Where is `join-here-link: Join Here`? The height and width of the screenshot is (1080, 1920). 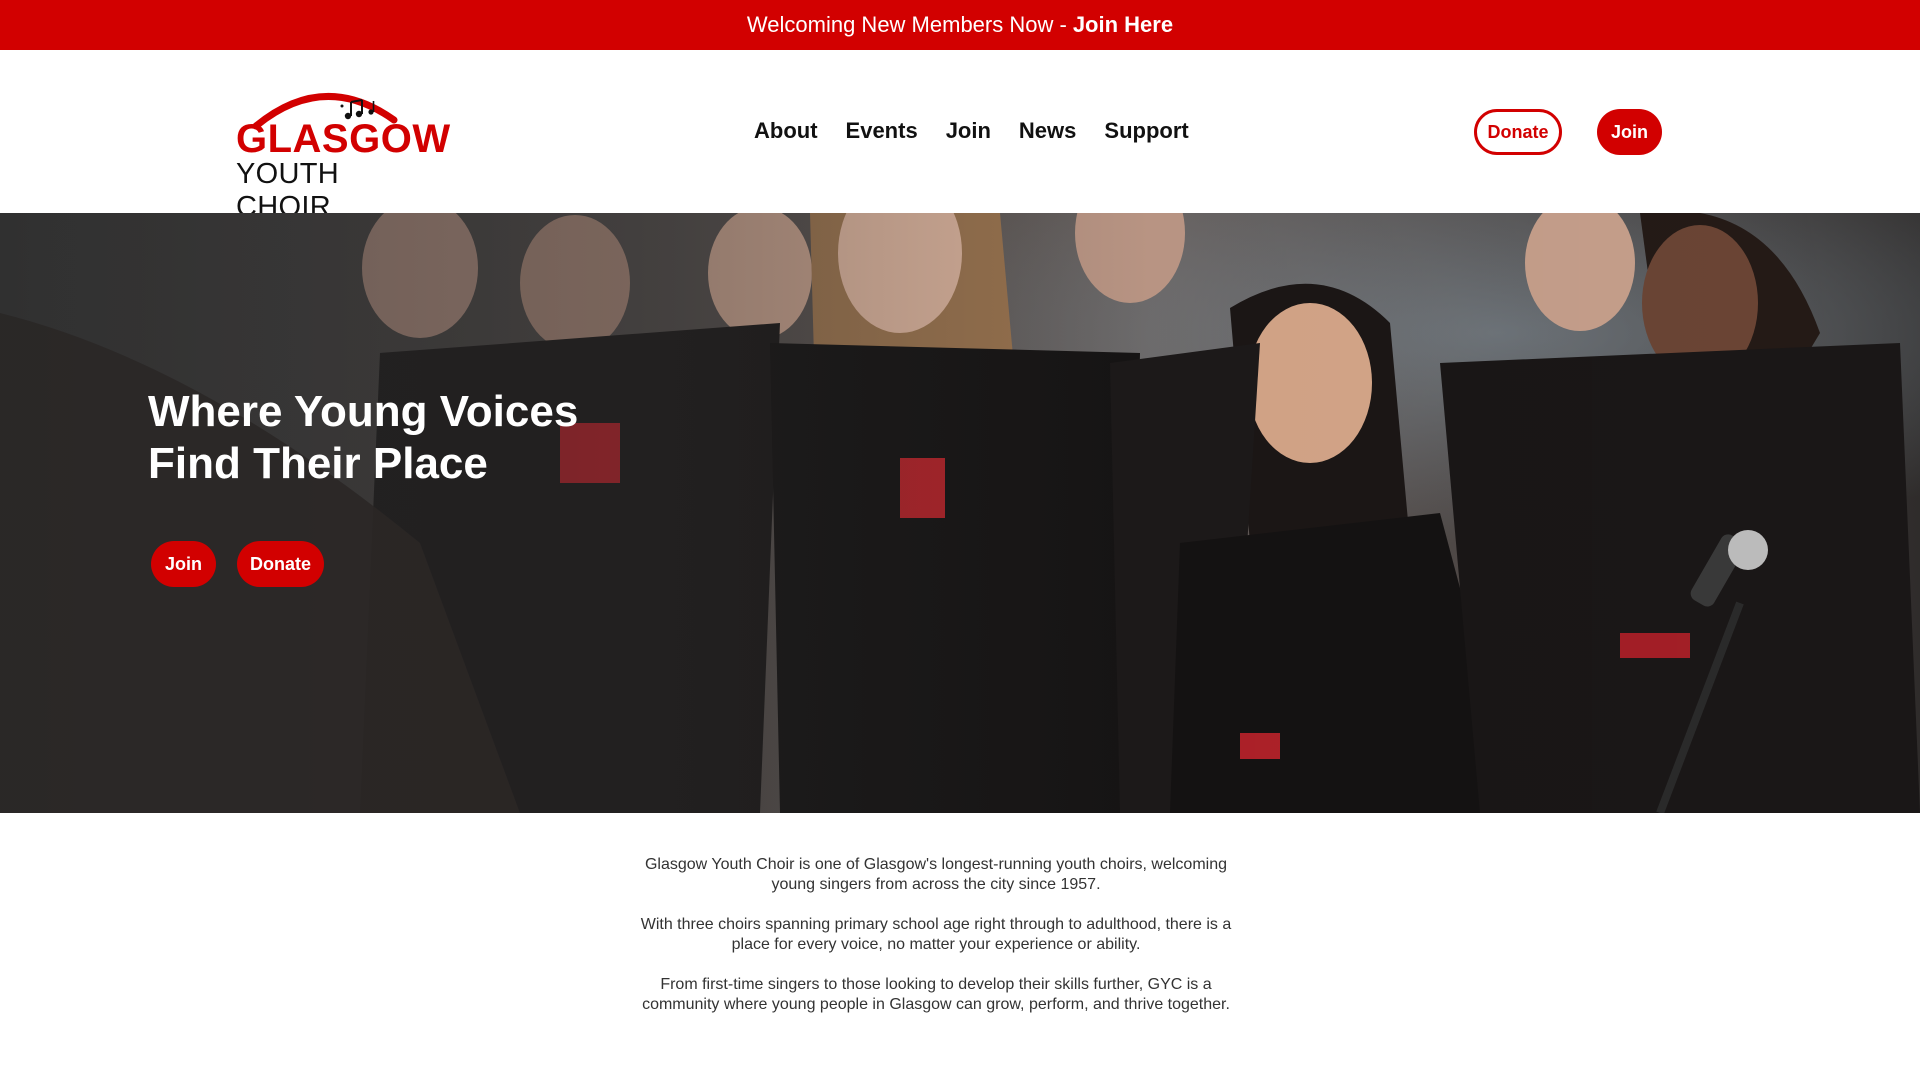
join-here-link: Join Here is located at coordinates (1123, 25).